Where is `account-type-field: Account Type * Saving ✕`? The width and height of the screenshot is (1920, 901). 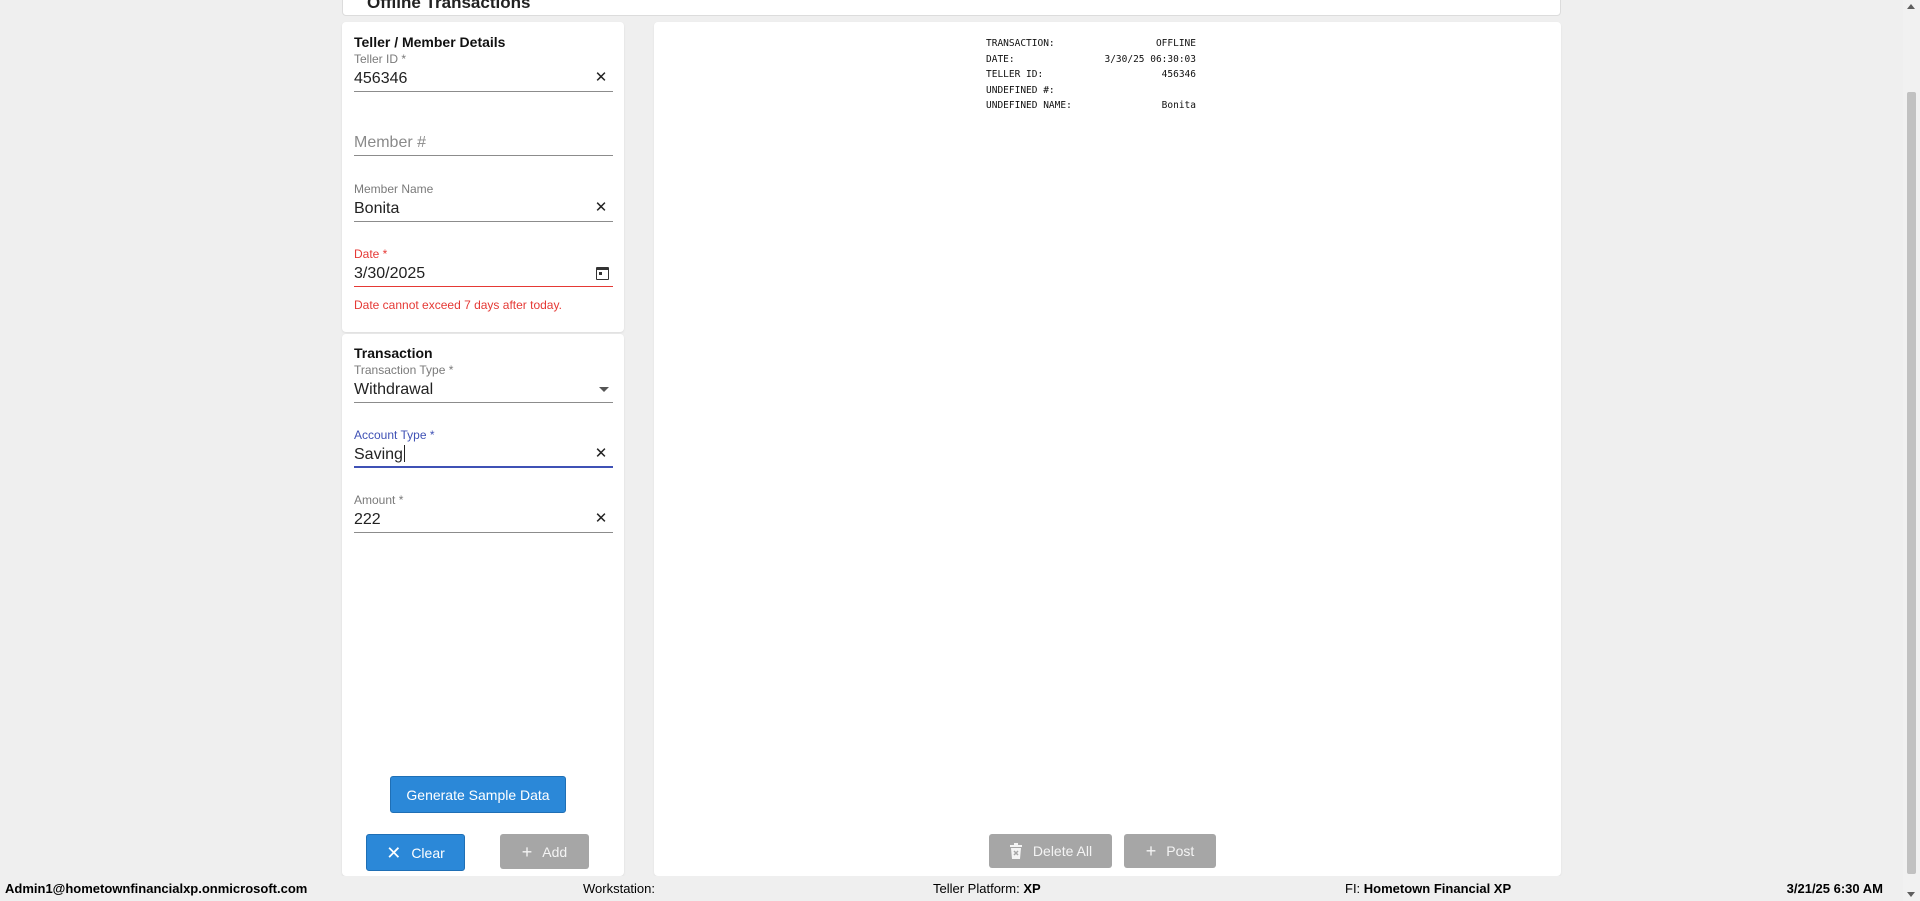
account-type-field: Account Type * Saving ✕ is located at coordinates (483, 454).